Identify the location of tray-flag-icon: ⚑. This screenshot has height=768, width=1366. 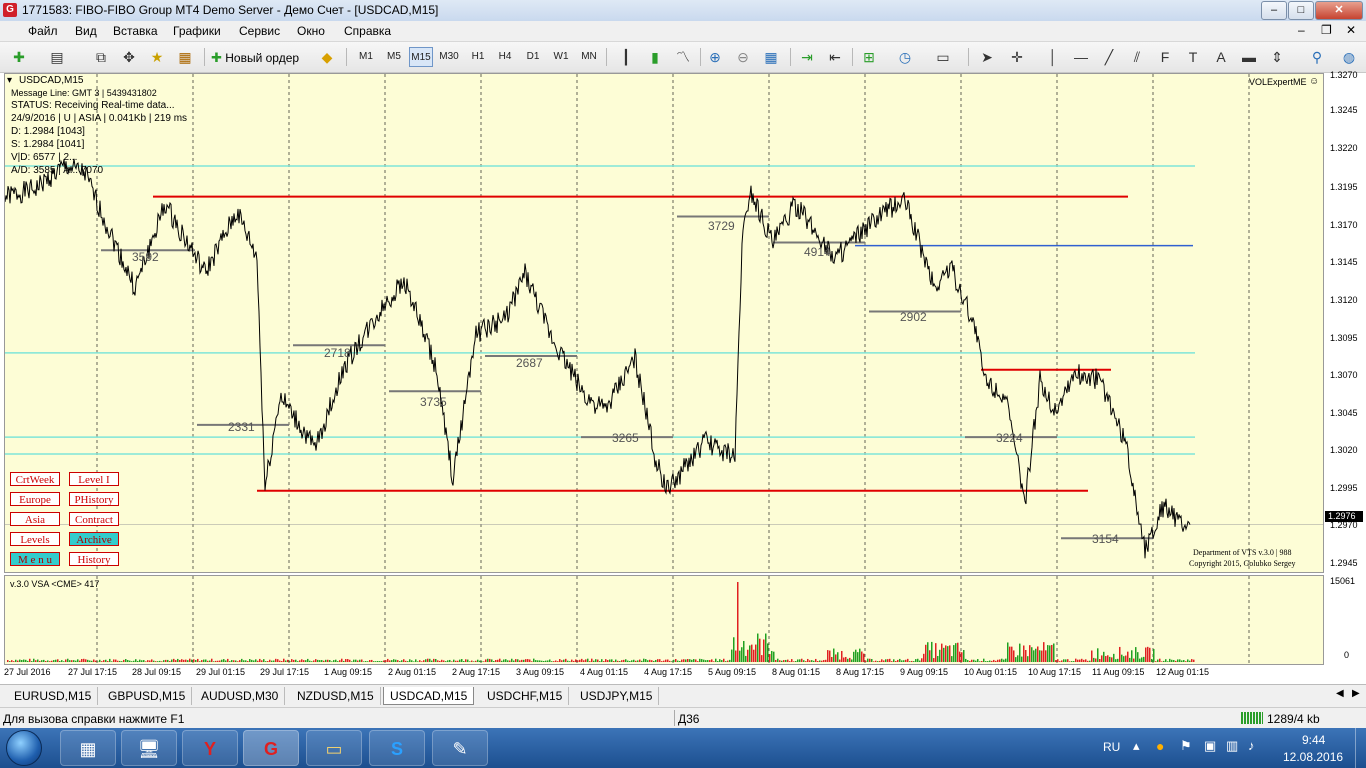
(1186, 746).